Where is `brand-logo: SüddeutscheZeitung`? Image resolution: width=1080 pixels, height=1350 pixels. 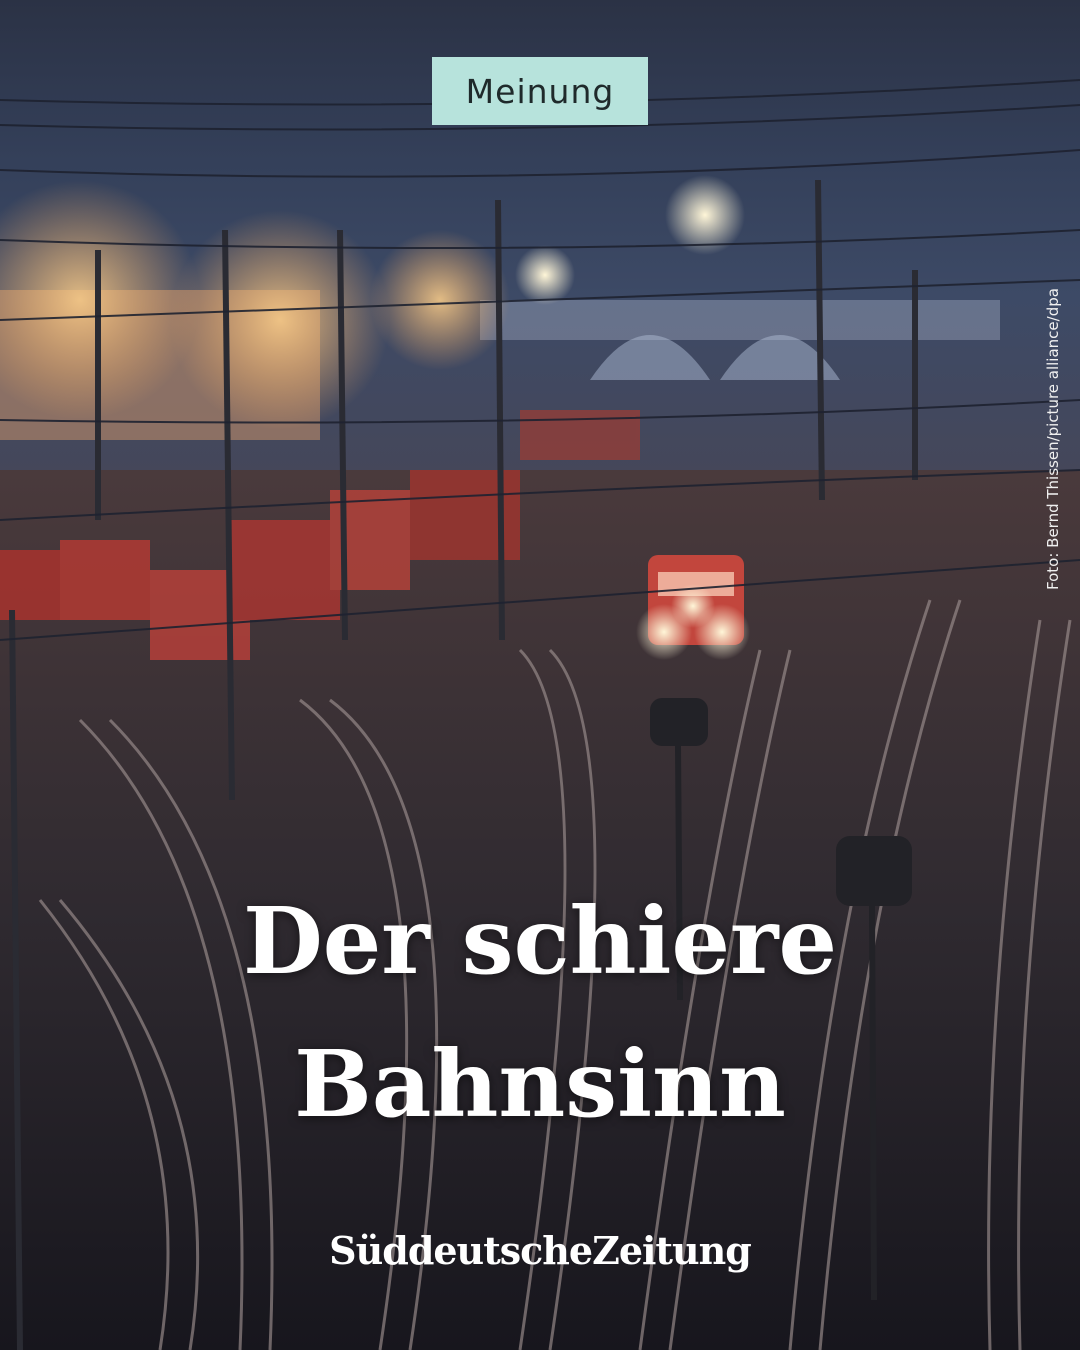 brand-logo: SüddeutscheZeitung is located at coordinates (540, 1250).